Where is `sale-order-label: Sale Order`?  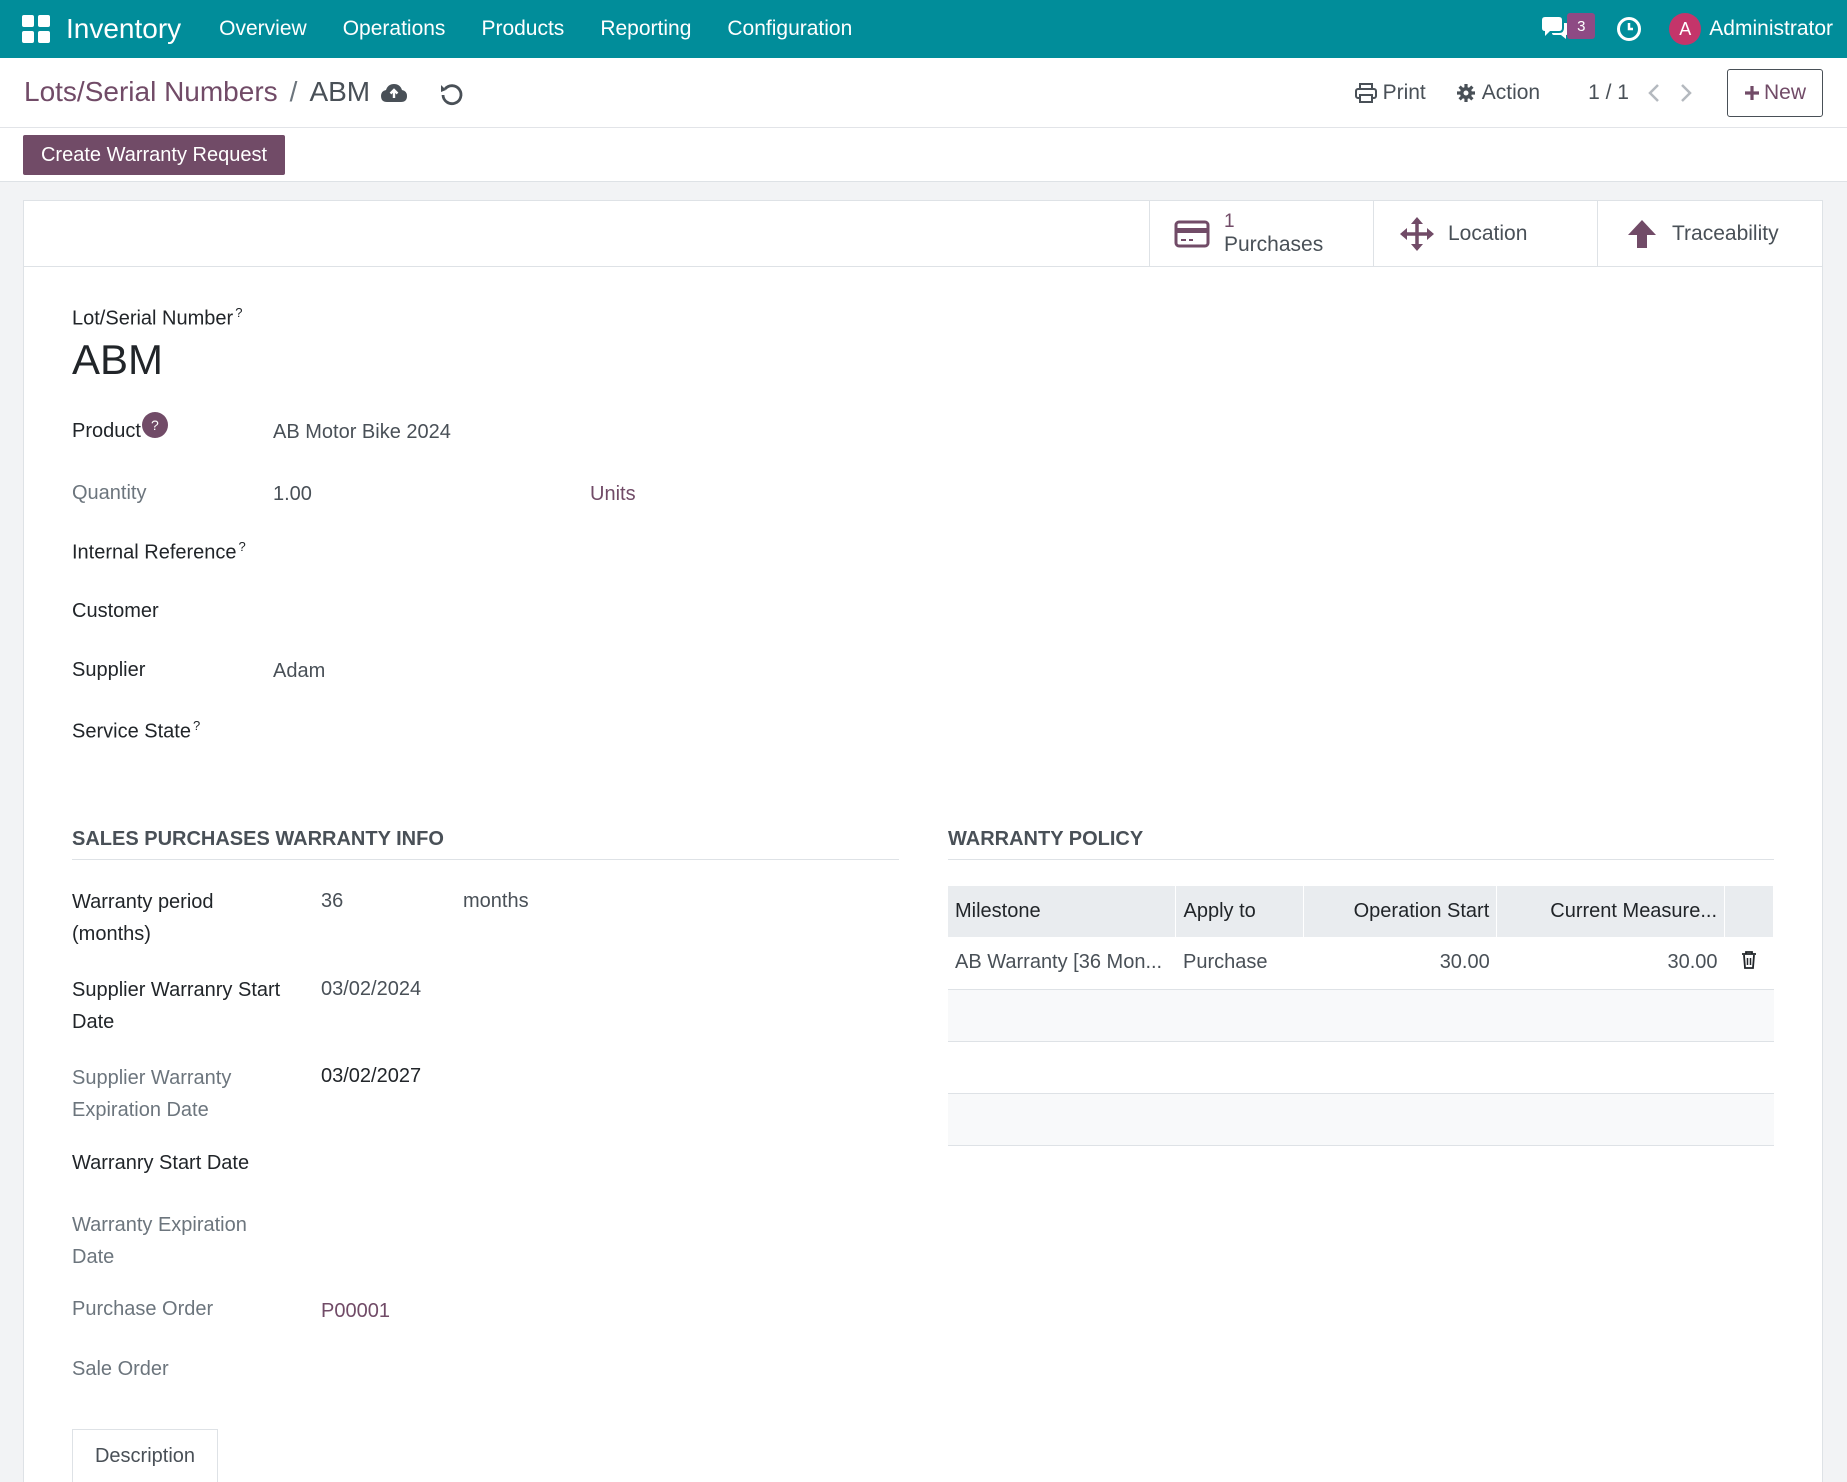 sale-order-label: Sale Order is located at coordinates (120, 1369).